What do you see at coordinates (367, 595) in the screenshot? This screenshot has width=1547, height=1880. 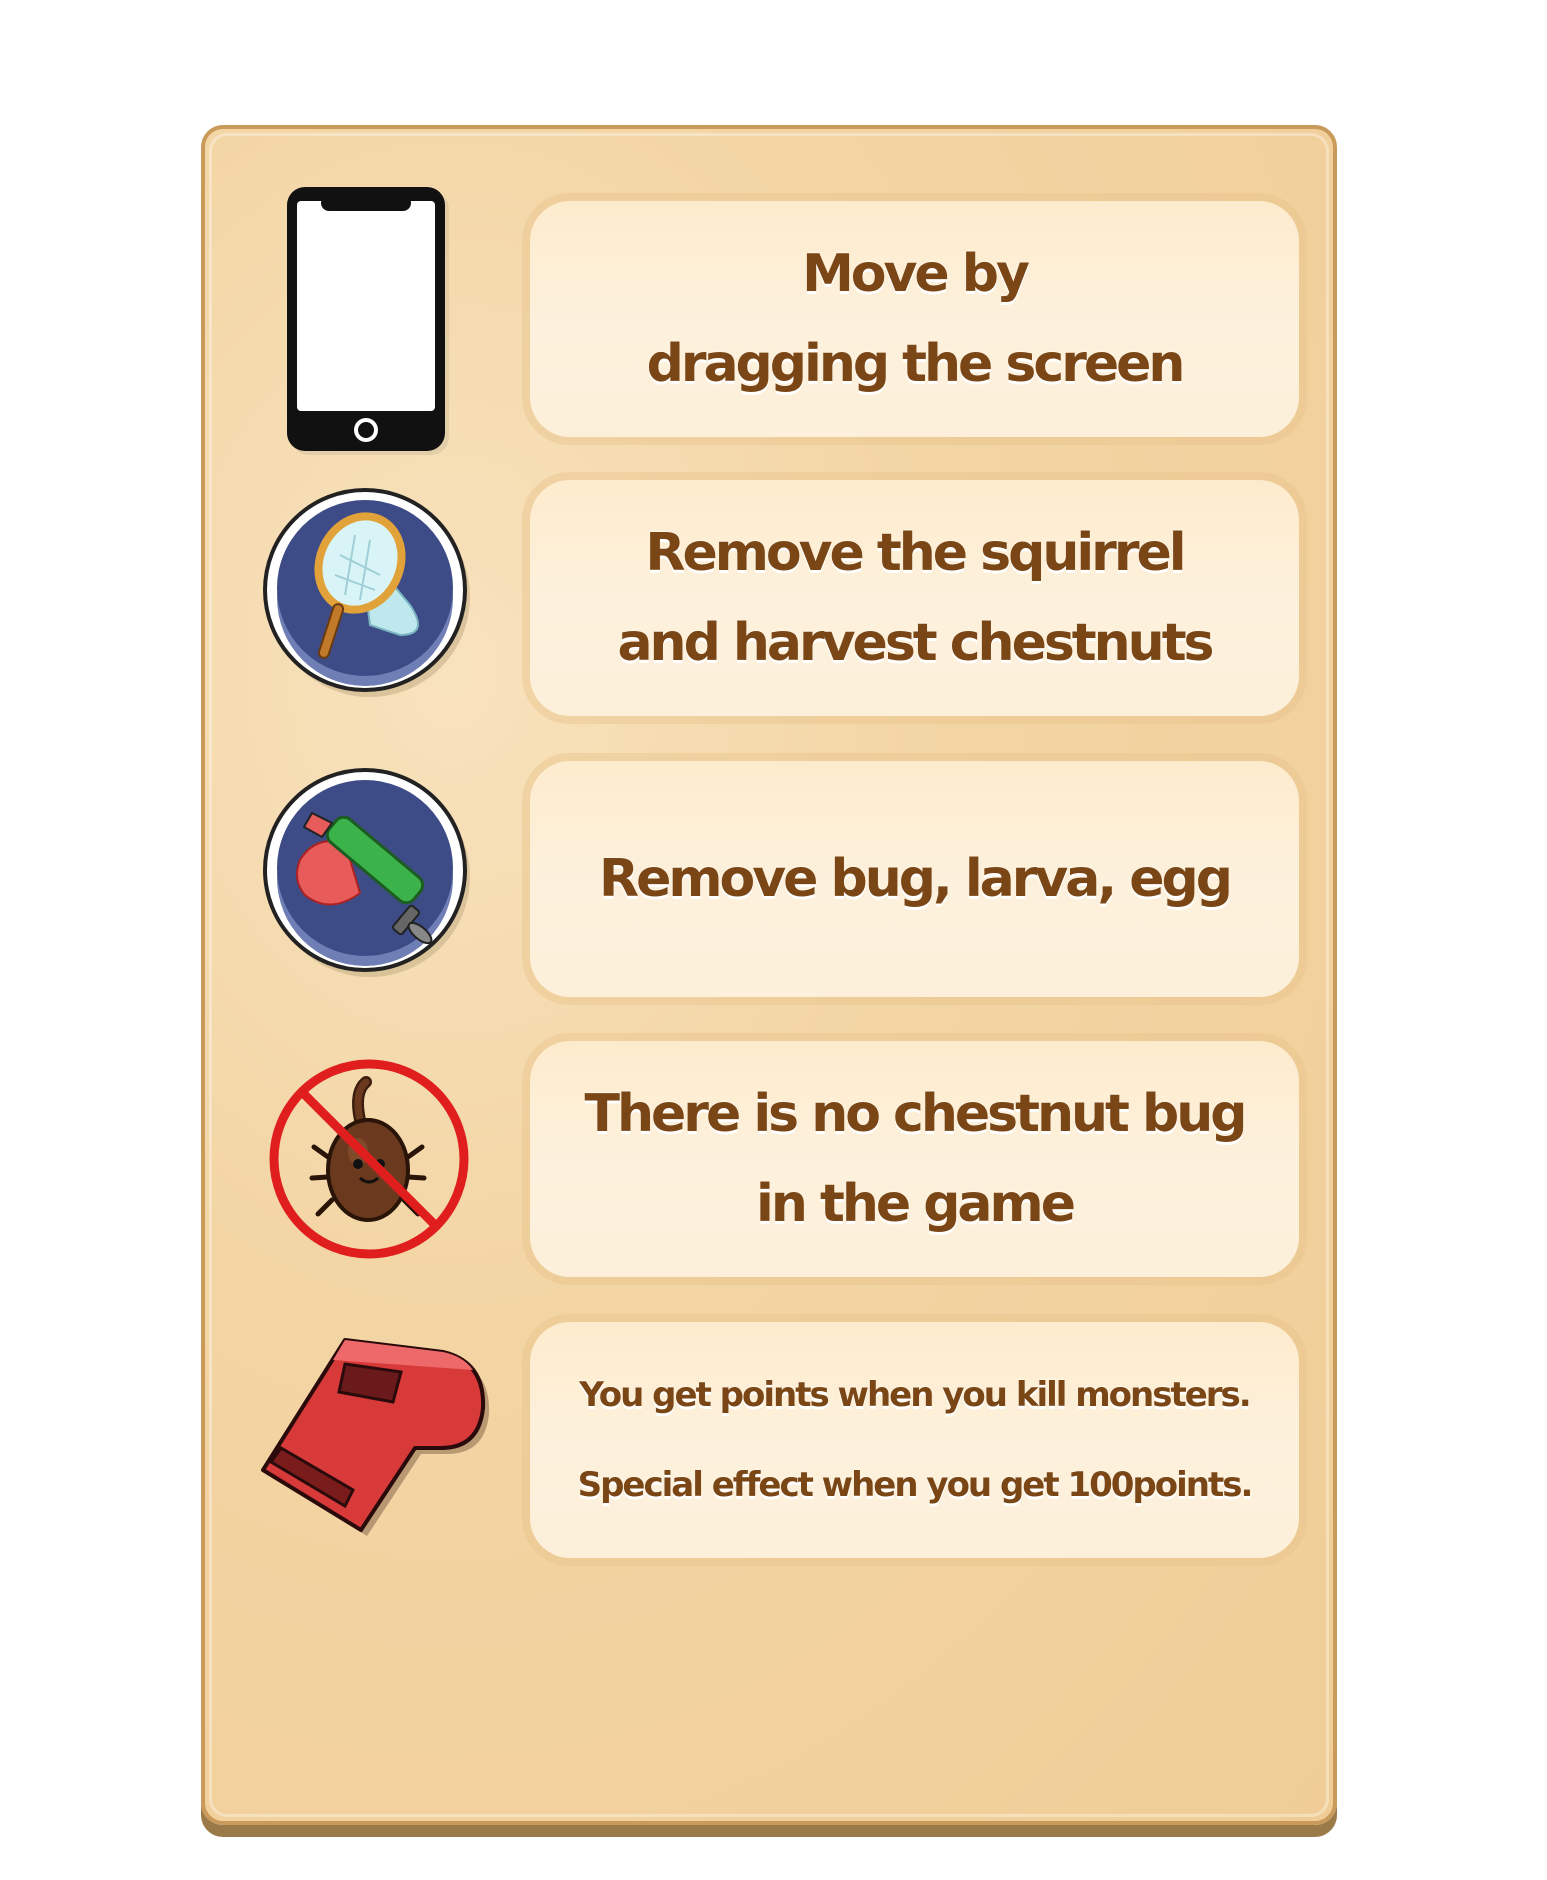 I see `bug-net-icon` at bounding box center [367, 595].